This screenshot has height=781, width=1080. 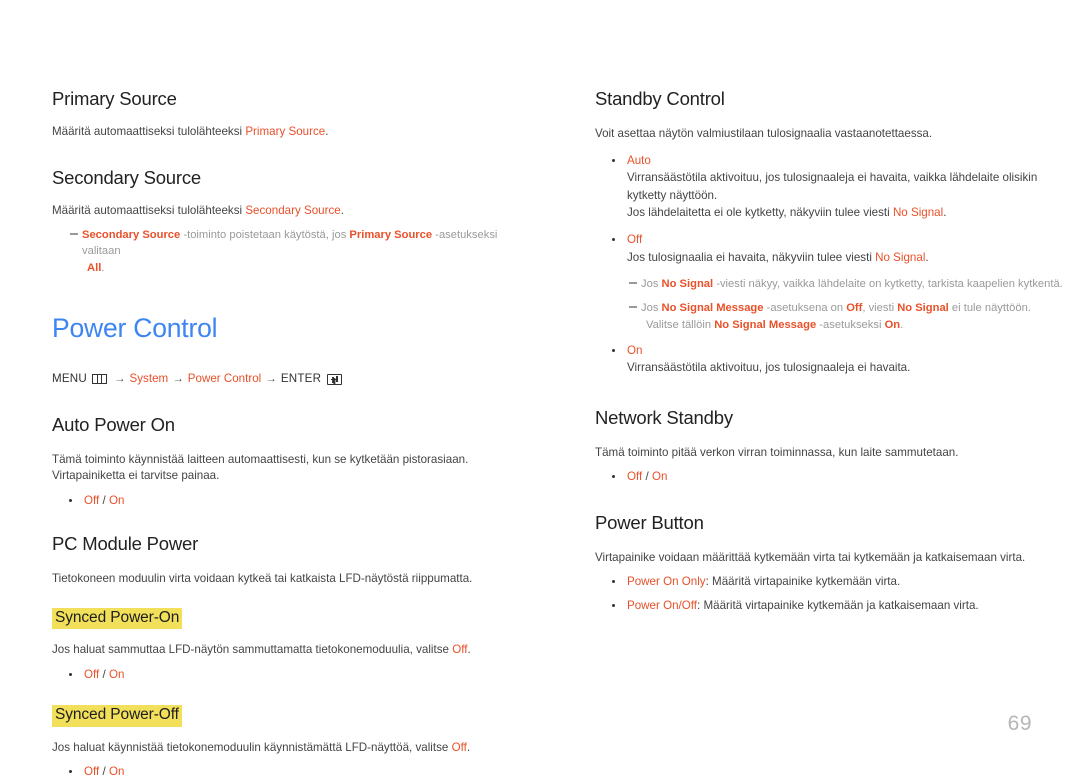 I want to click on section-heading-power-button: Power Button, so click(x=649, y=522).